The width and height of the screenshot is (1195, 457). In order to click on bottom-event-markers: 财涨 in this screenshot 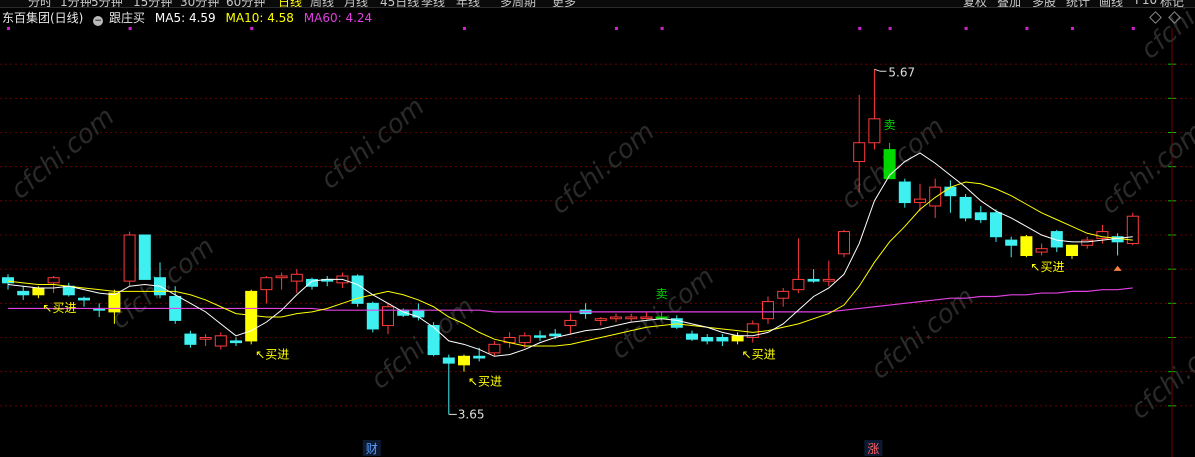, I will do `click(622, 448)`.